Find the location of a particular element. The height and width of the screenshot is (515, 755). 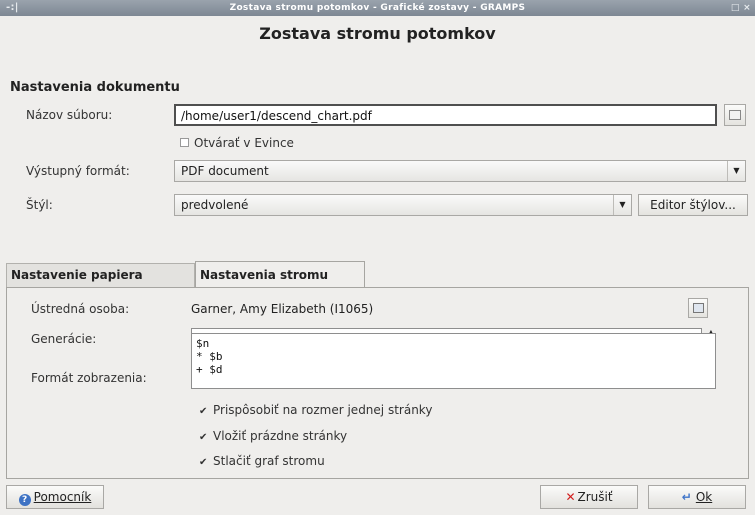

help-button-label: Pomocník is located at coordinates (62, 497).